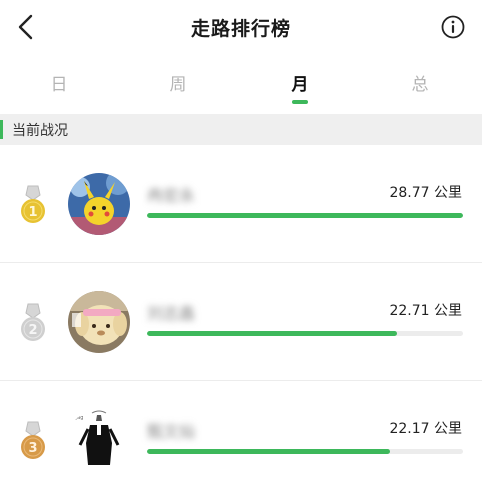  What do you see at coordinates (171, 195) in the screenshot?
I see `user-name: 冉宏永` at bounding box center [171, 195].